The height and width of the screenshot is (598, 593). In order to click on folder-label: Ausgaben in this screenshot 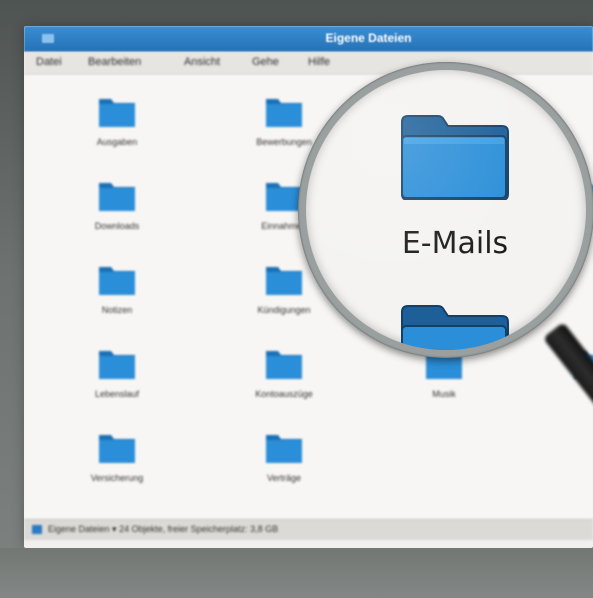, I will do `click(117, 142)`.